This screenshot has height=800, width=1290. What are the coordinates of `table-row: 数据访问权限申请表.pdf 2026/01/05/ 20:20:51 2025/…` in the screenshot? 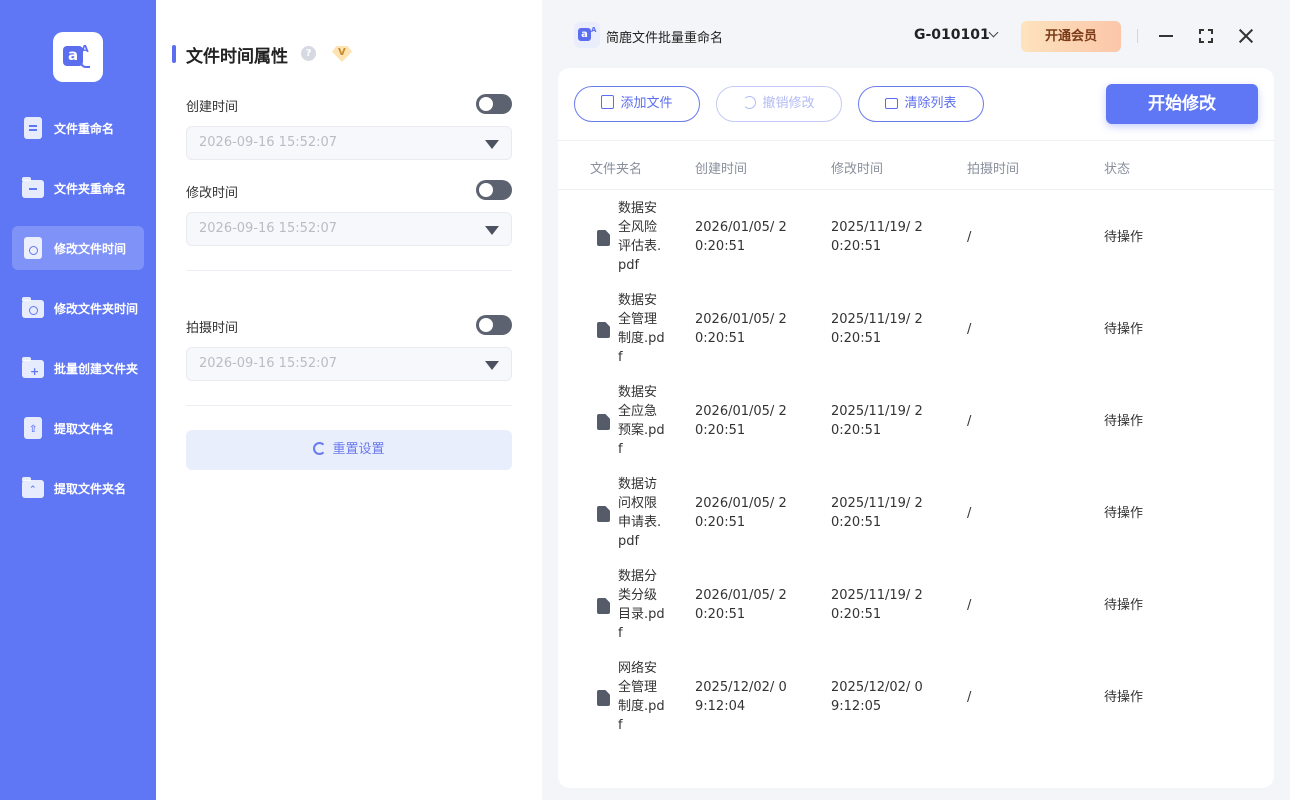 It's located at (916, 513).